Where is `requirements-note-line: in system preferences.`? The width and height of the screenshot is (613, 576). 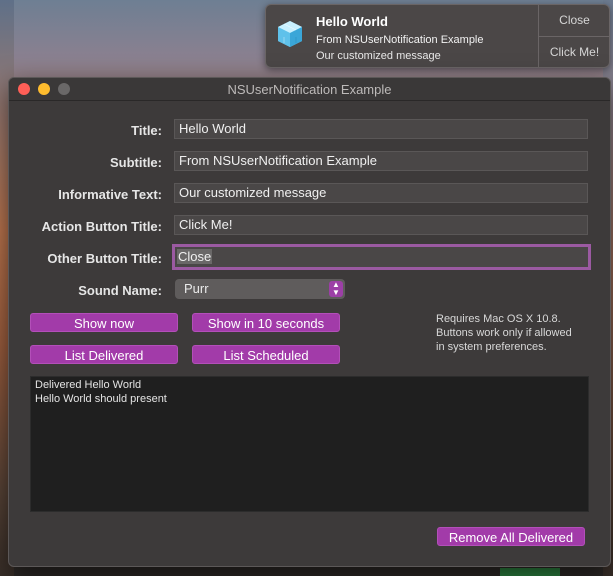
requirements-note-line: in system preferences. is located at coordinates (491, 347).